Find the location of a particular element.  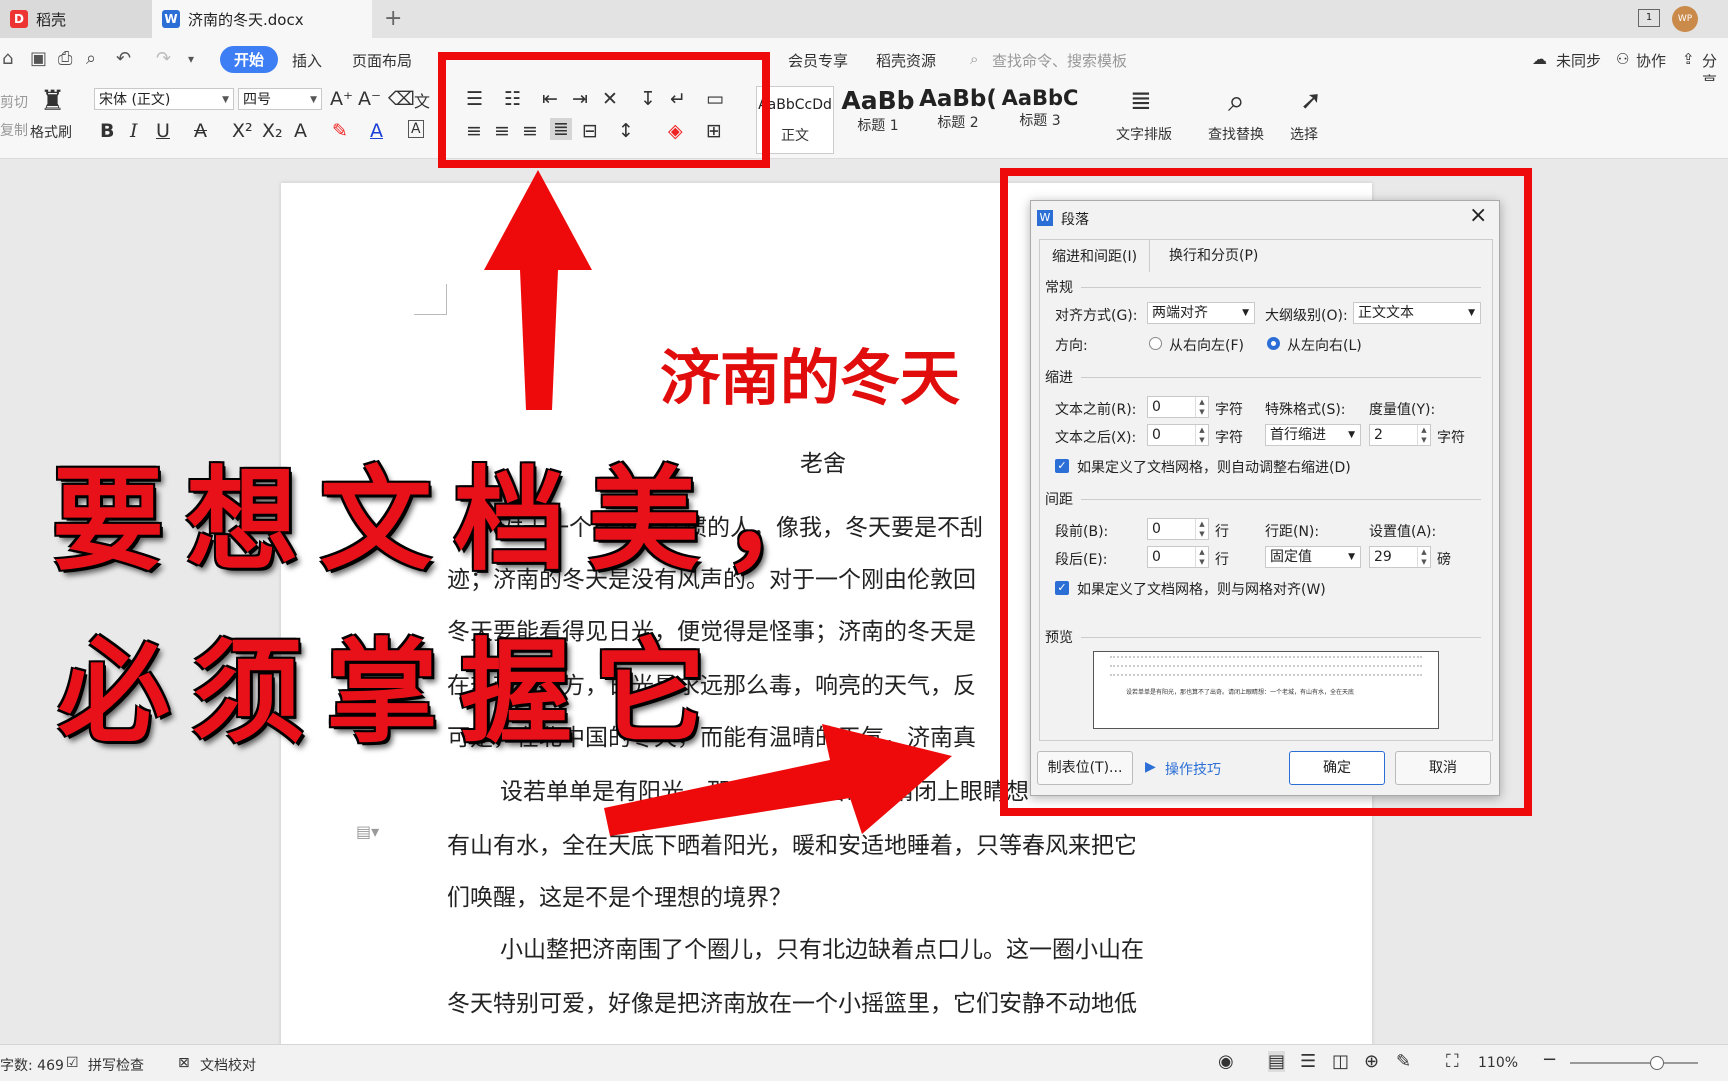

font-family-select: 宋体 (正文) ▼ is located at coordinates (164, 99).